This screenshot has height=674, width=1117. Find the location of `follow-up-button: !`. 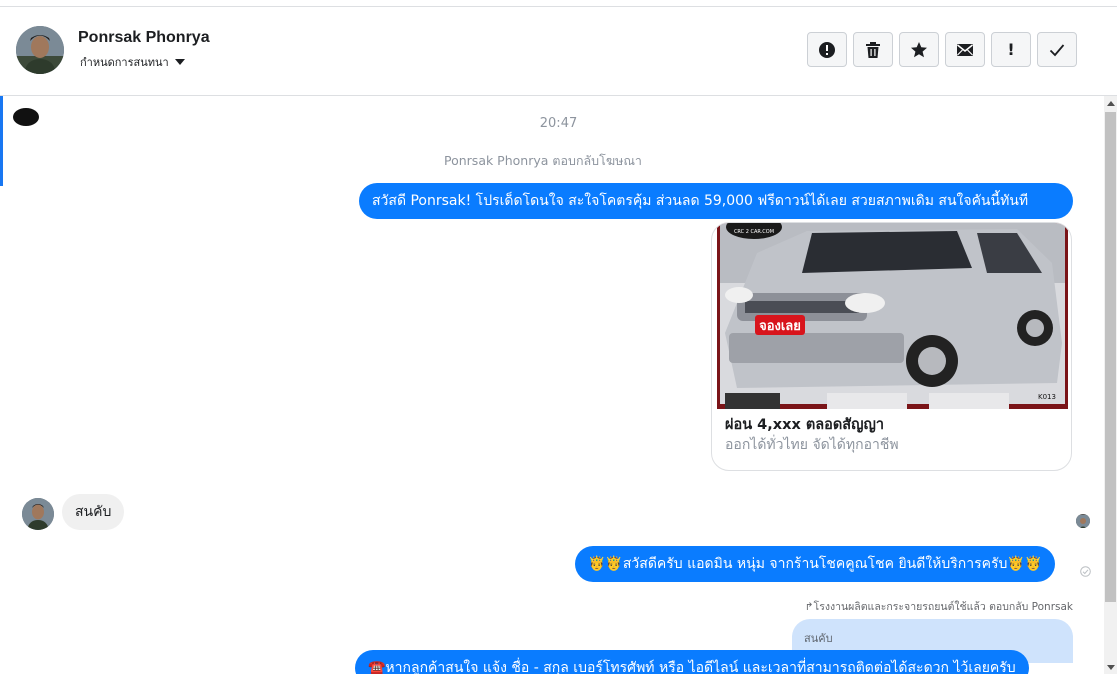

follow-up-button: ! is located at coordinates (1011, 49).